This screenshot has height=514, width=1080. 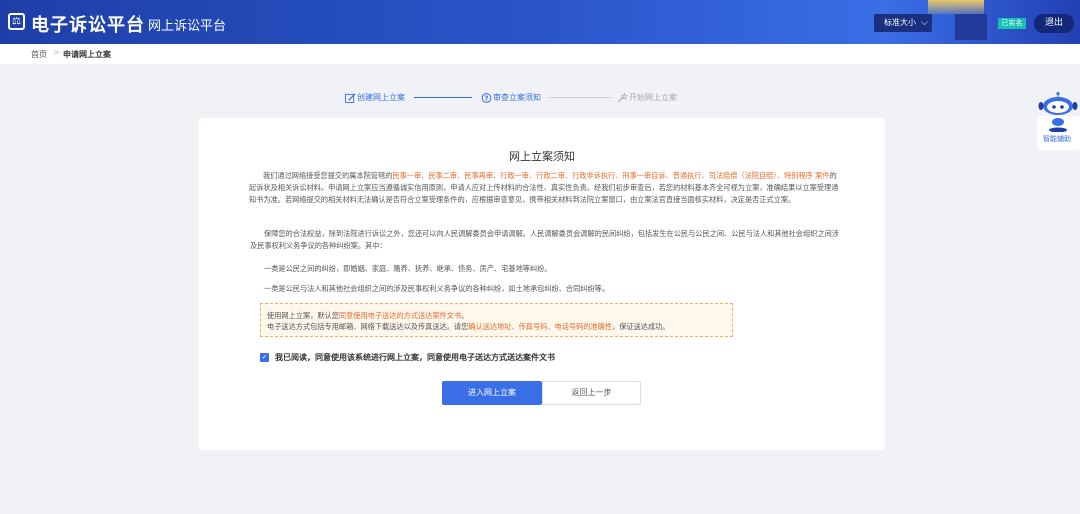 What do you see at coordinates (653, 97) in the screenshot?
I see `step-label: 开始网上立案` at bounding box center [653, 97].